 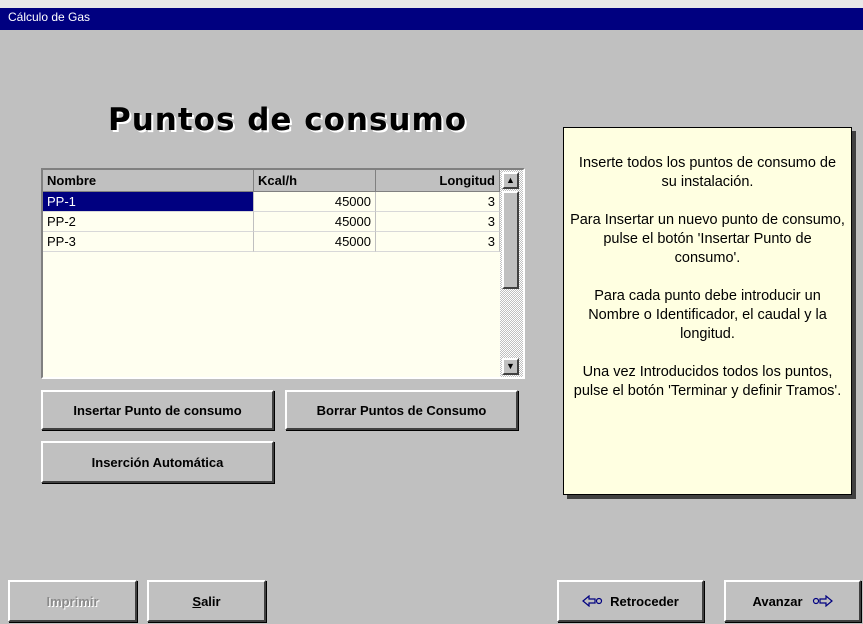 I want to click on avanzar-button: Avanzar, so click(x=792, y=601).